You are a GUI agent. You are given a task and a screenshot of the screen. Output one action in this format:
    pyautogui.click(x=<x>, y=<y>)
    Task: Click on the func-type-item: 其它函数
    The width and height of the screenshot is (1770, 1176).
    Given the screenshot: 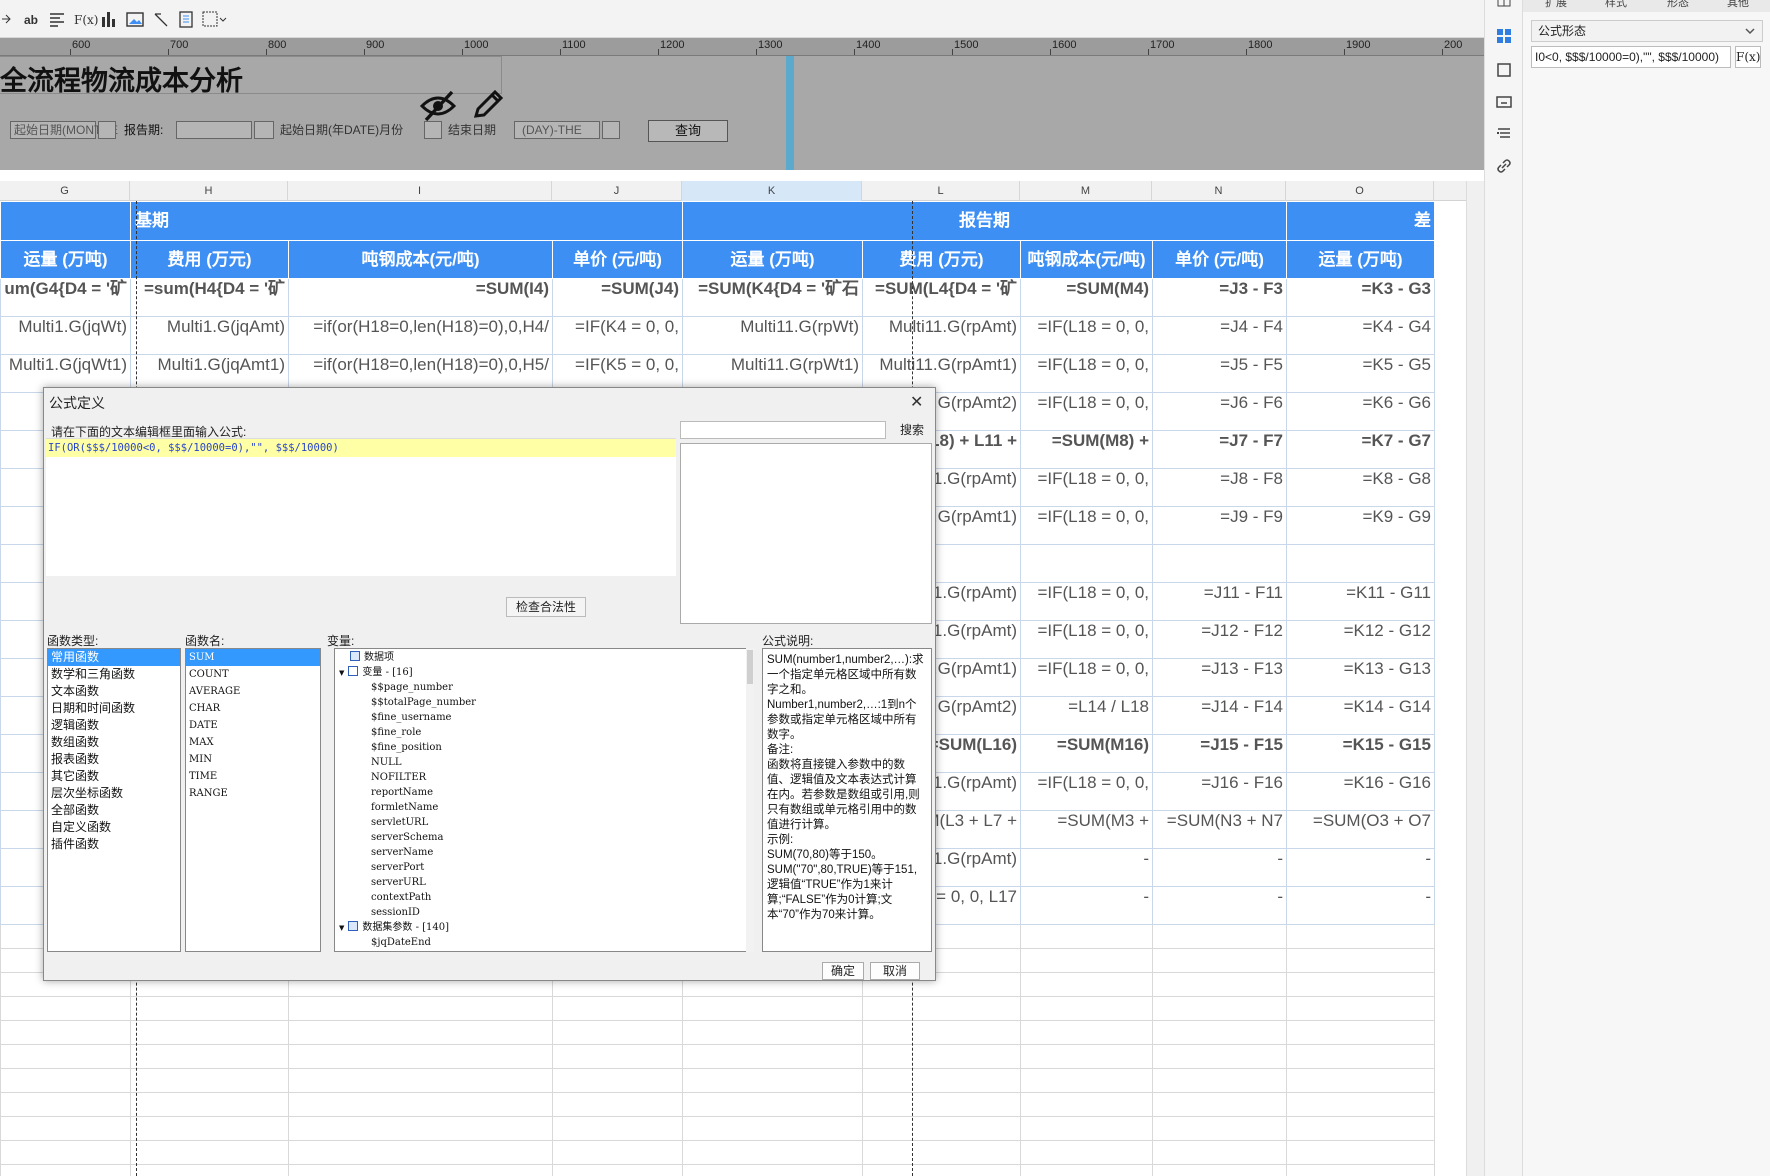 What is the action you would take?
    pyautogui.click(x=114, y=776)
    